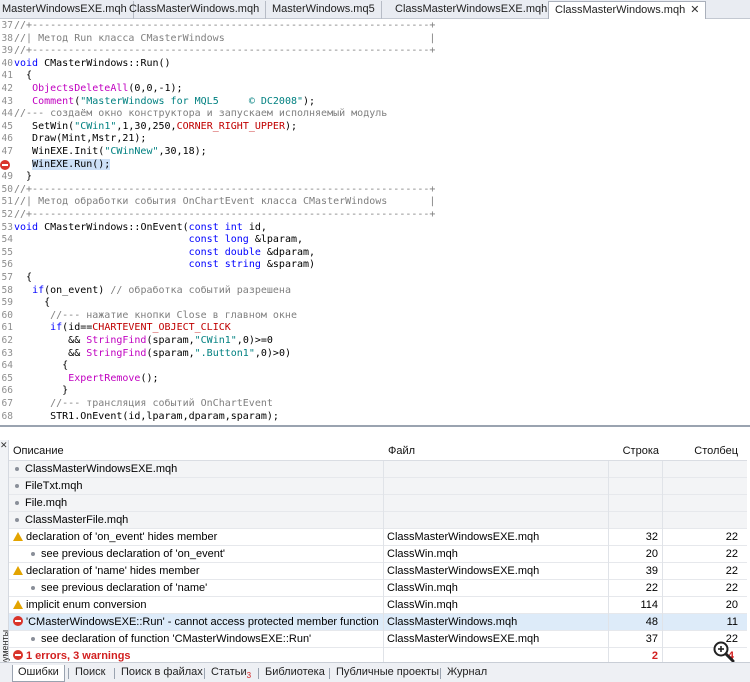 The width and height of the screenshot is (750, 682). I want to click on code-text: WinEXE.Init("CWinNew",30,18);, so click(110, 151).